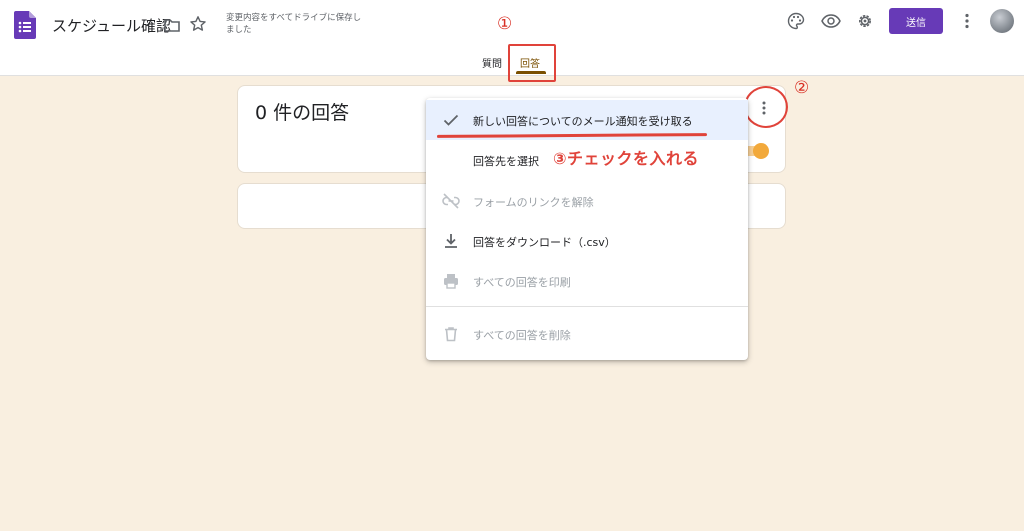  What do you see at coordinates (587, 306) in the screenshot?
I see `menu-divider` at bounding box center [587, 306].